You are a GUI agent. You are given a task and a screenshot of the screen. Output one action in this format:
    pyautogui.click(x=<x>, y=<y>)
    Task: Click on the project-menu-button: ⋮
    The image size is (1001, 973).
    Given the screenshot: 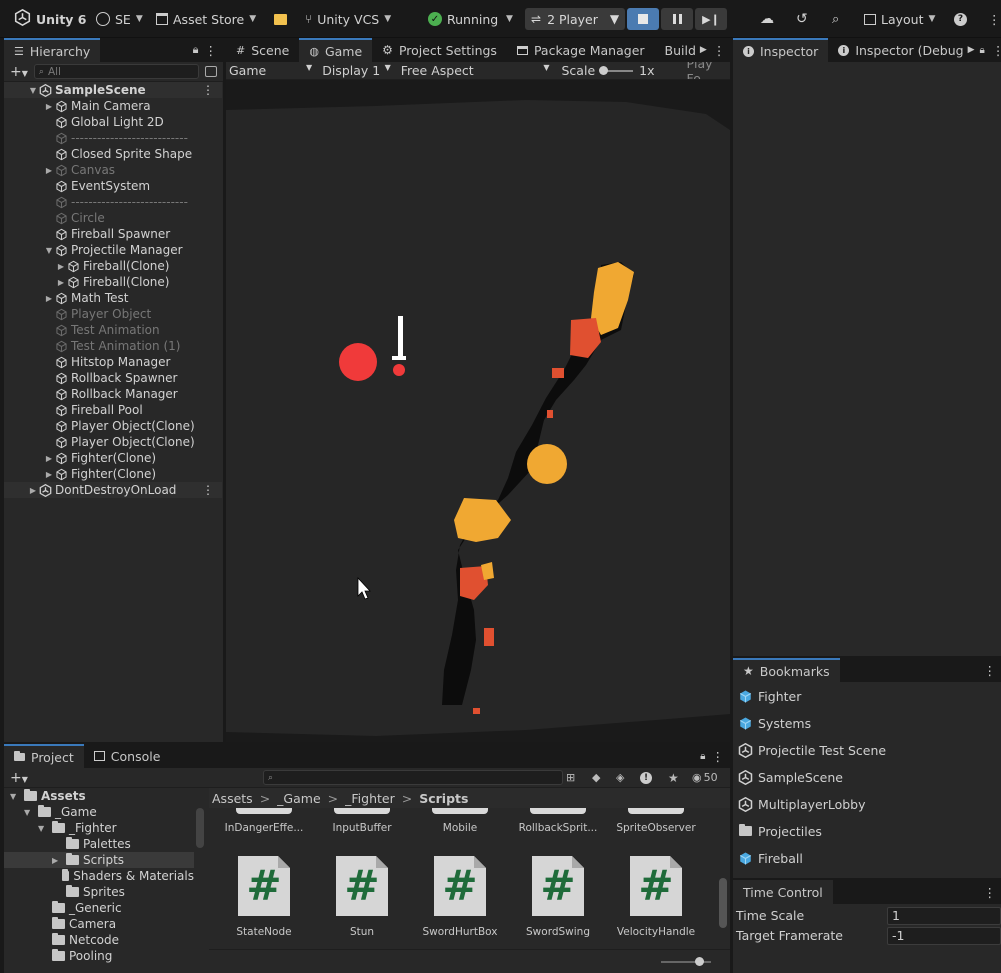 What is the action you would take?
    pyautogui.click(x=720, y=756)
    